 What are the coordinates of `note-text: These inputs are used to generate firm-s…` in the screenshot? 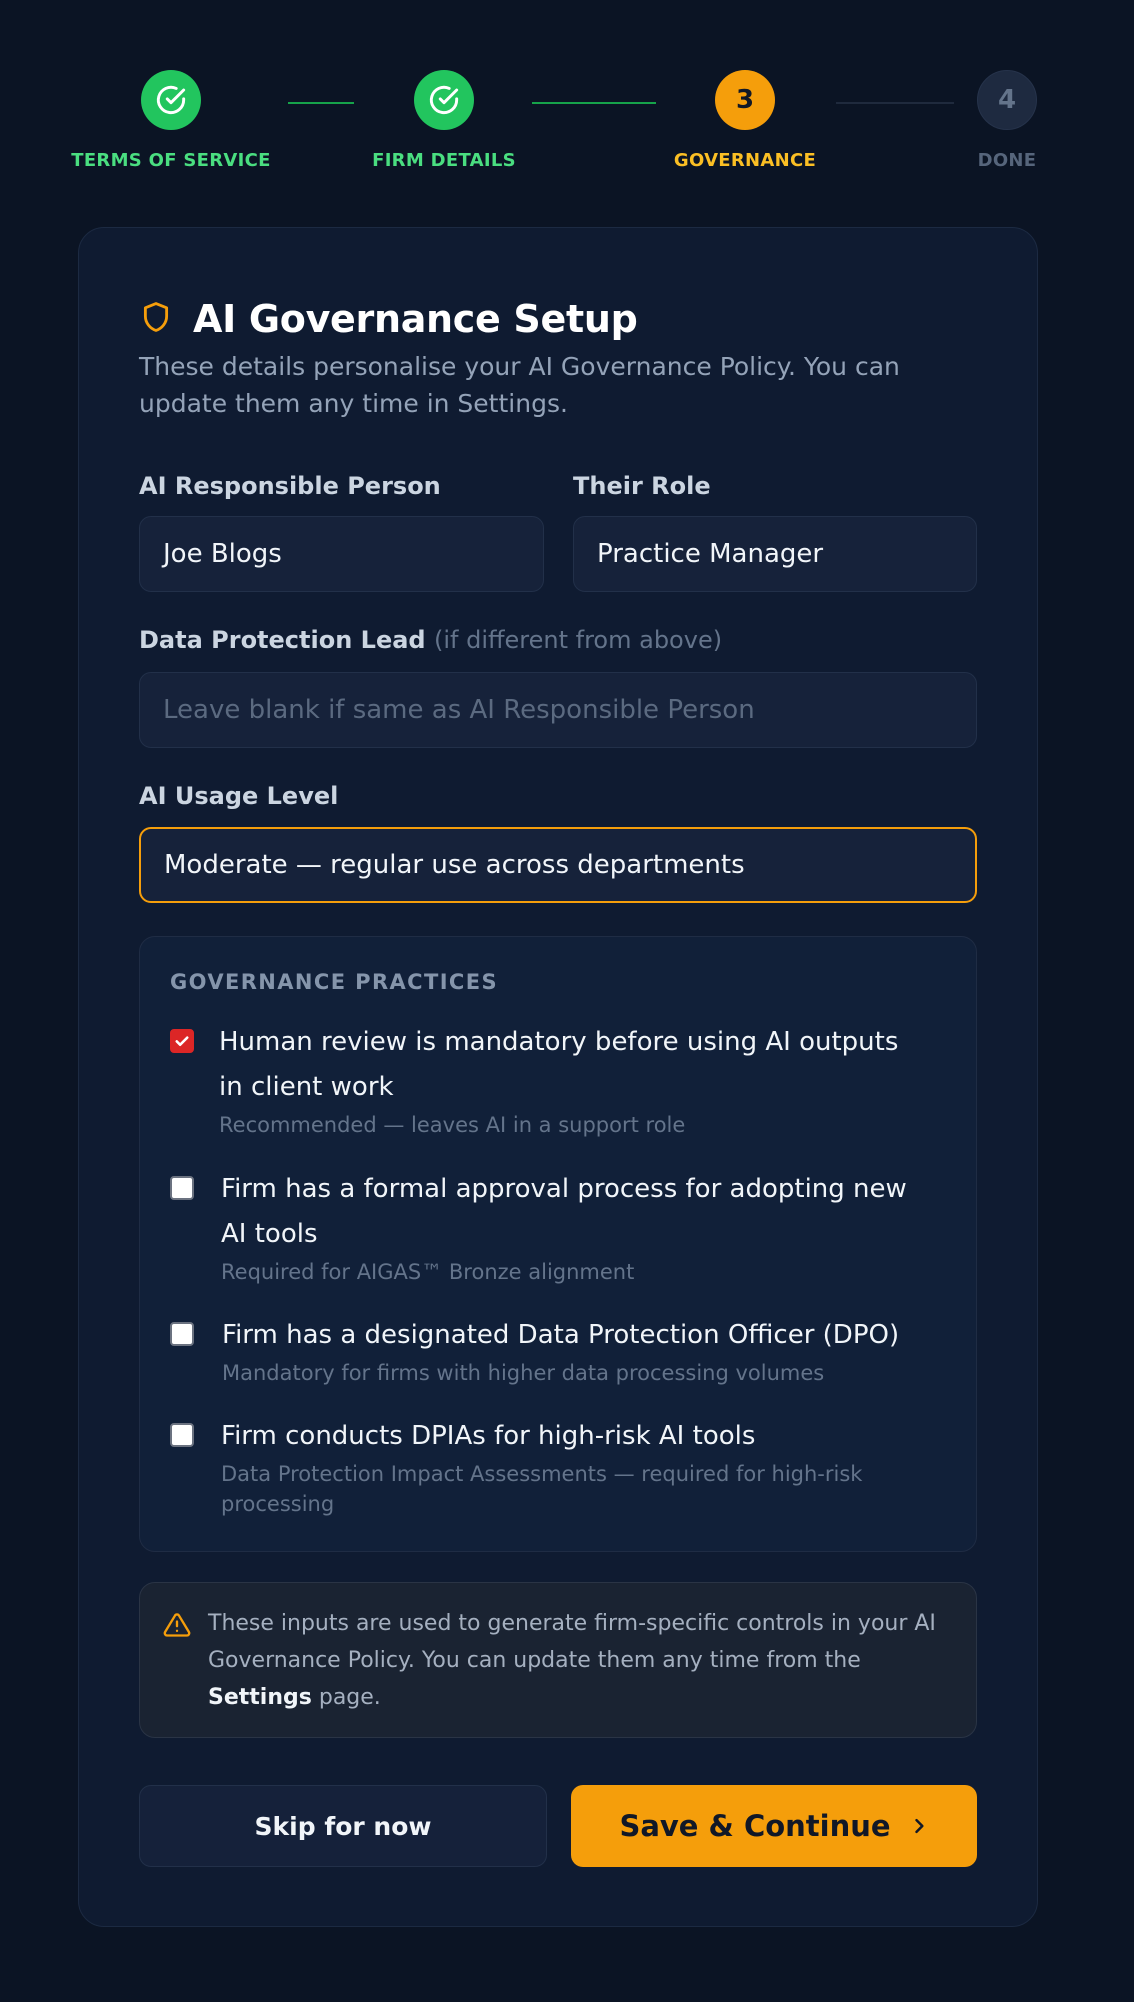 It's located at (572, 1660).